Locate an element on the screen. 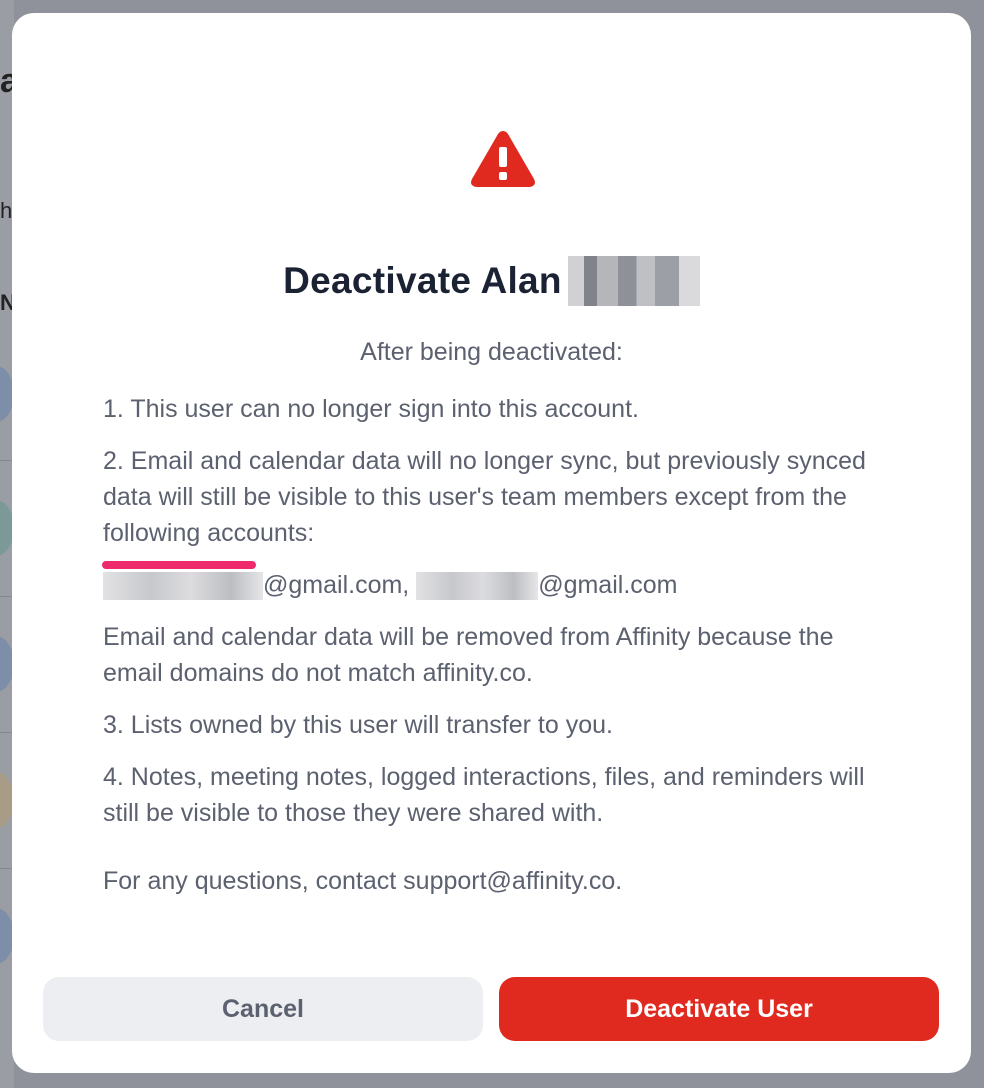 The width and height of the screenshot is (984, 1088). dialog-title: Deactivate Alan is located at coordinates (491, 281).